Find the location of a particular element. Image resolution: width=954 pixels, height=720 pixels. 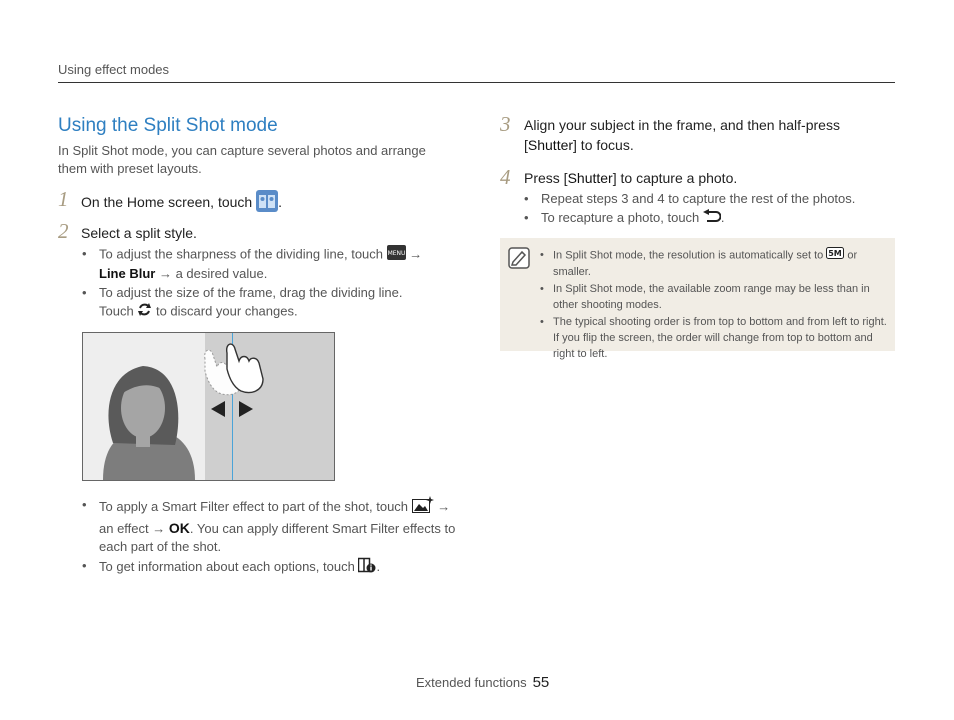

resolution-icon-label: 5M is located at coordinates (836, 253).